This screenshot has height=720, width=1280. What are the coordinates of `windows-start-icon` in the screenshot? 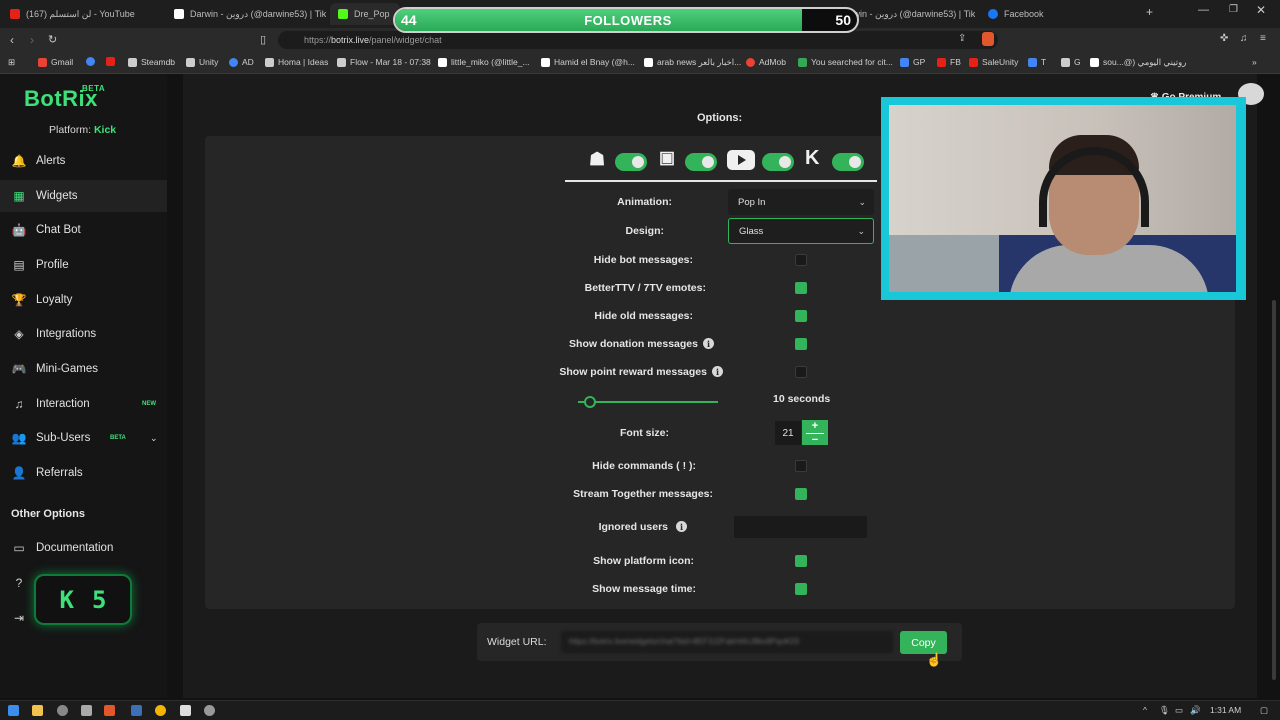 It's located at (13, 710).